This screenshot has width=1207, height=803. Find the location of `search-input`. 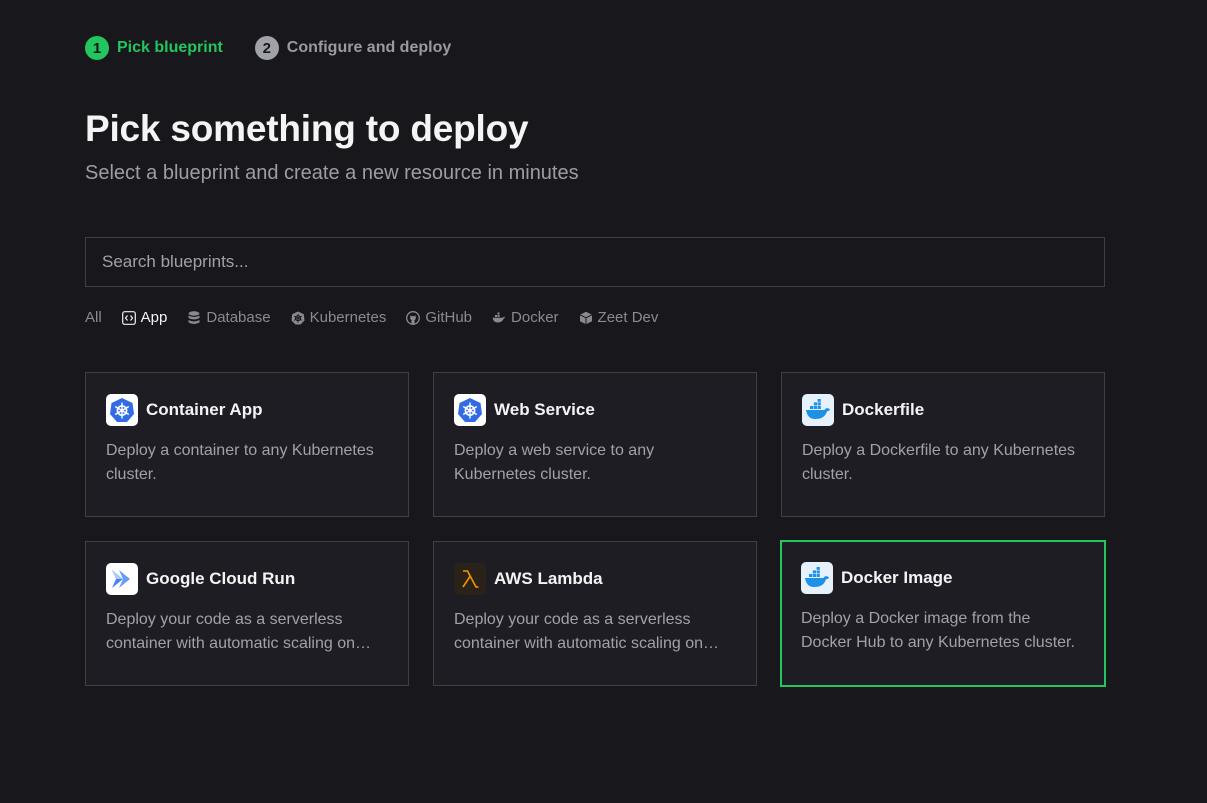

search-input is located at coordinates (595, 262).